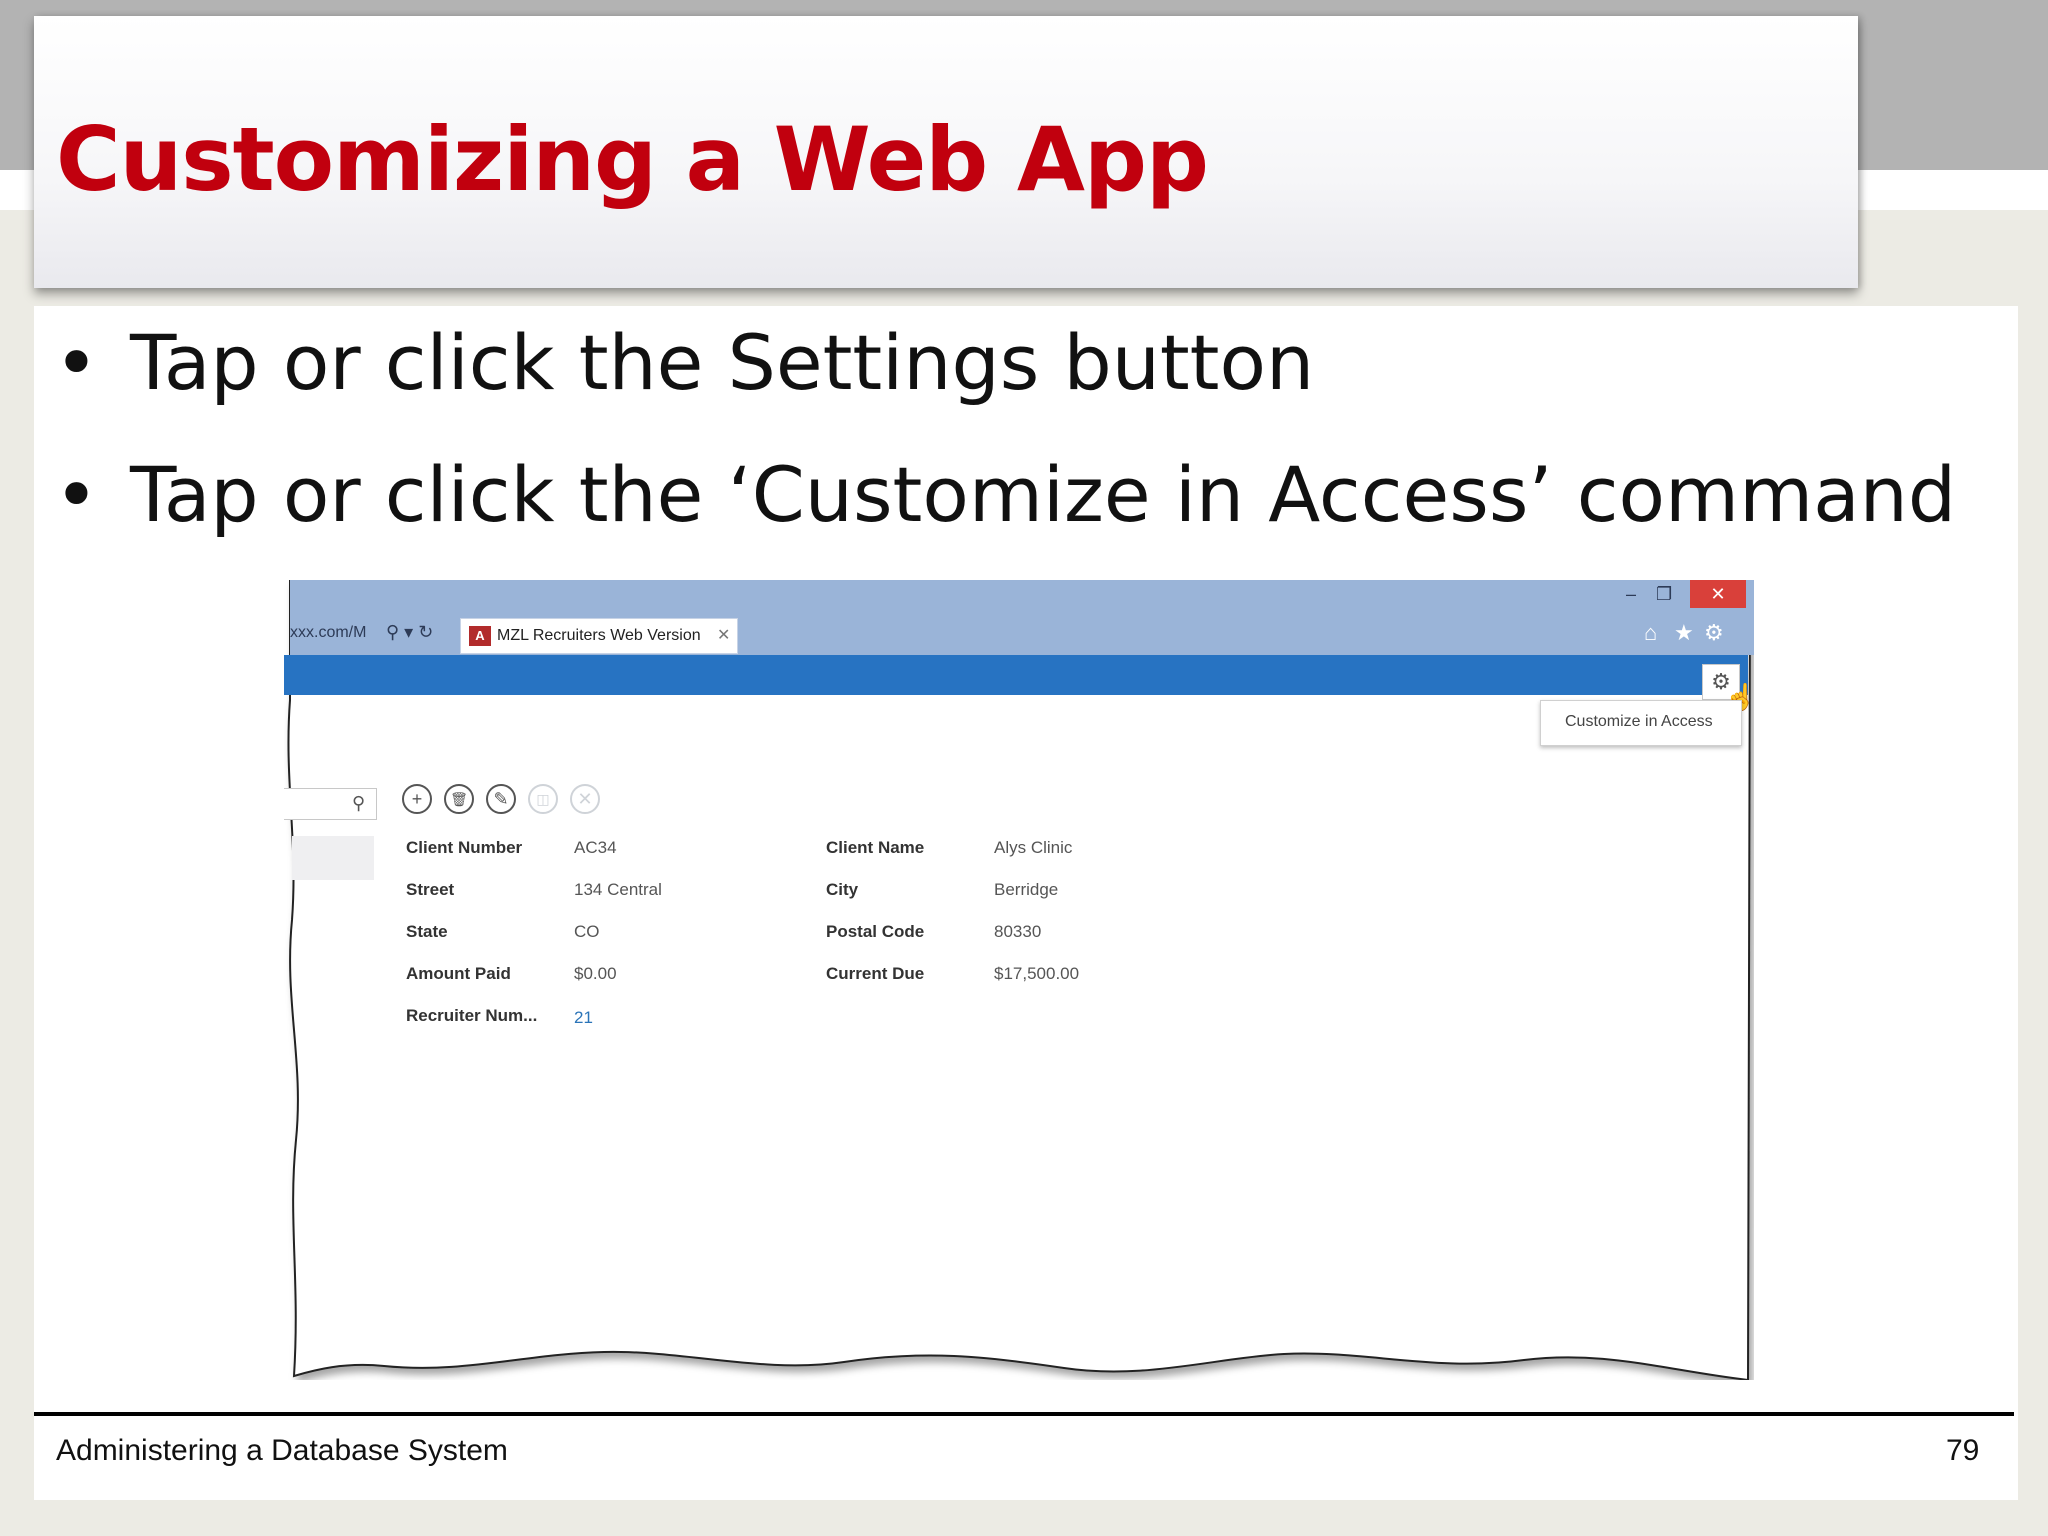 This screenshot has width=2048, height=1536. Describe the element at coordinates (330, 804) in the screenshot. I see `search-input: ⚲` at that location.